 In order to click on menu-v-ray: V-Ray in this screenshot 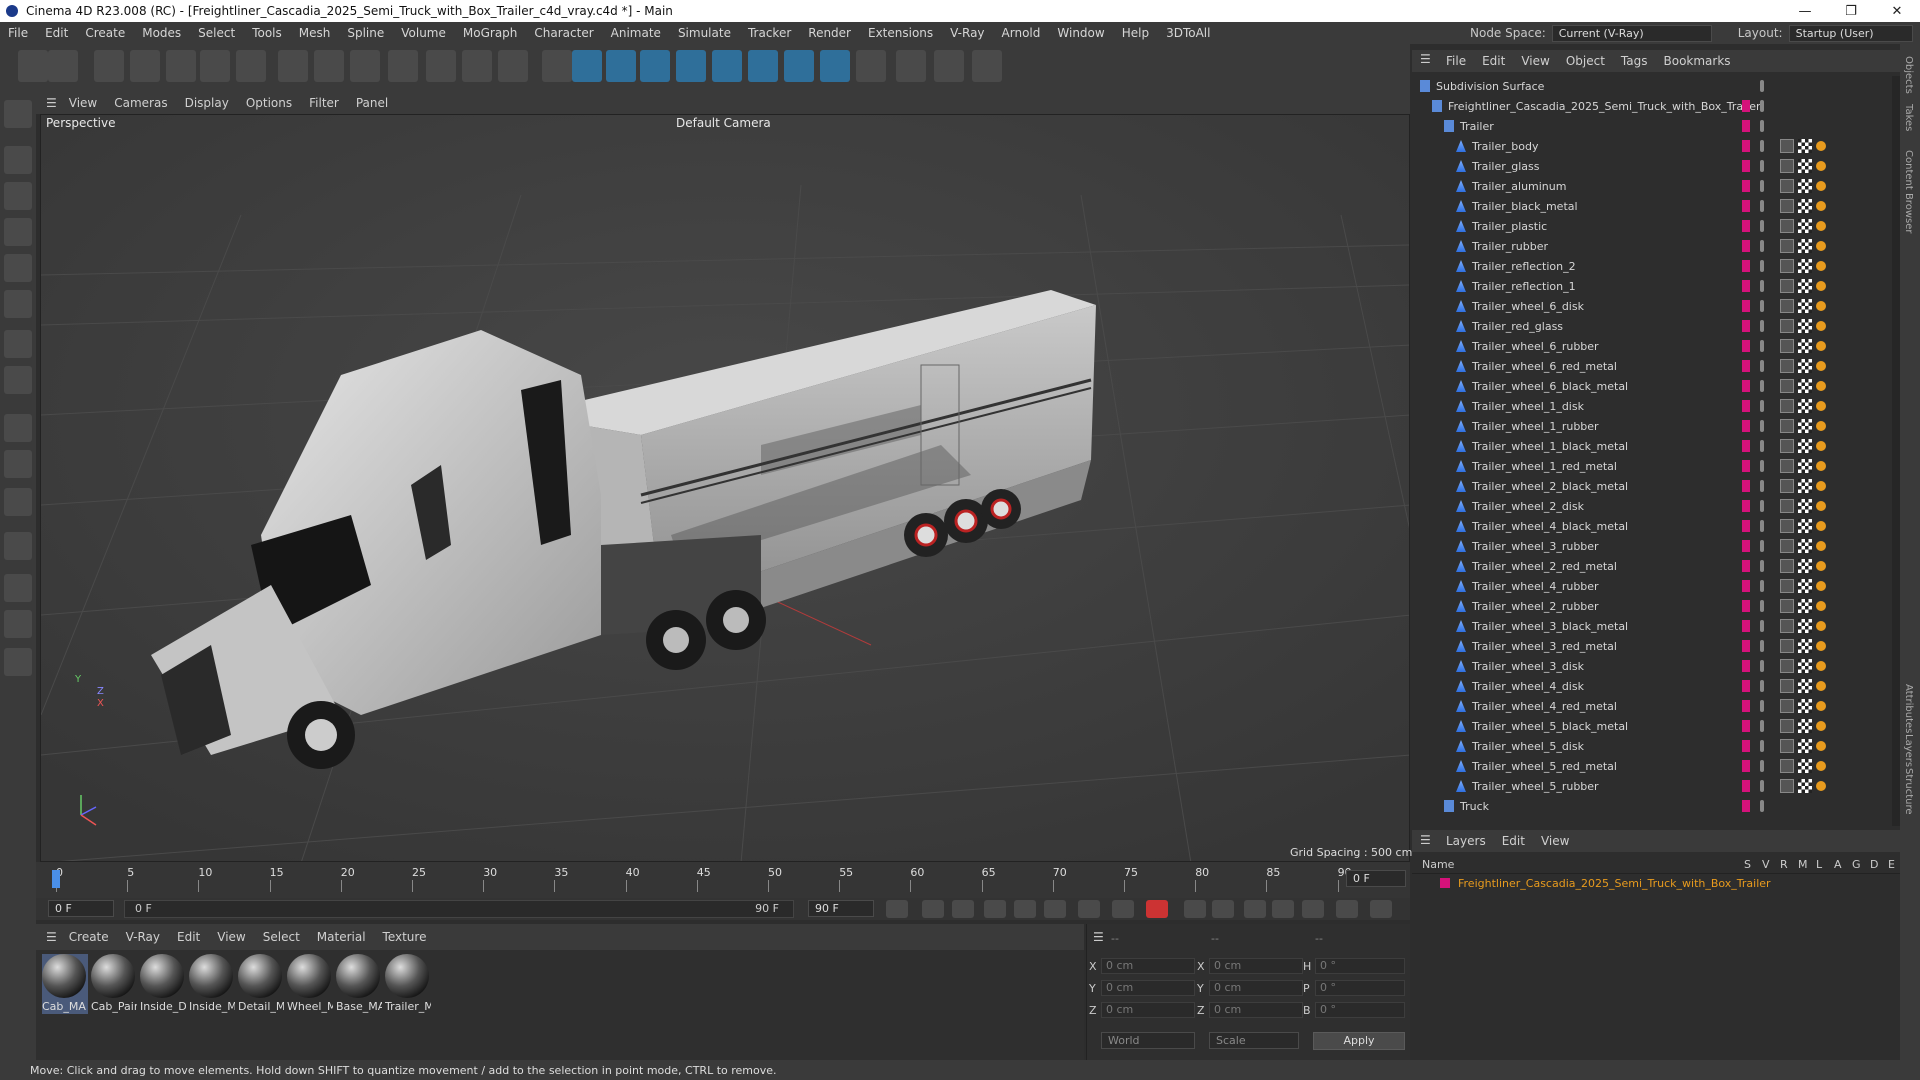, I will do `click(967, 33)`.